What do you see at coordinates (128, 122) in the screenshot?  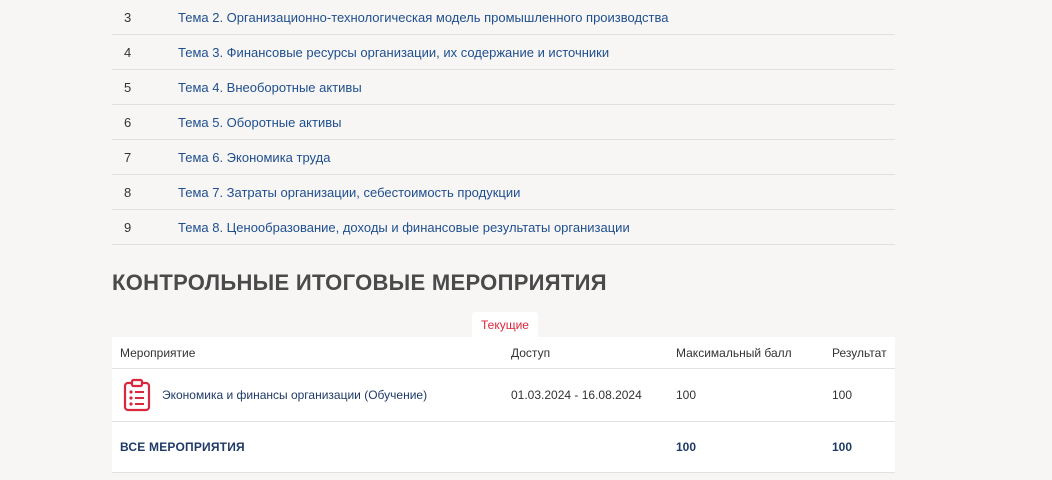 I see `topic-number: 6` at bounding box center [128, 122].